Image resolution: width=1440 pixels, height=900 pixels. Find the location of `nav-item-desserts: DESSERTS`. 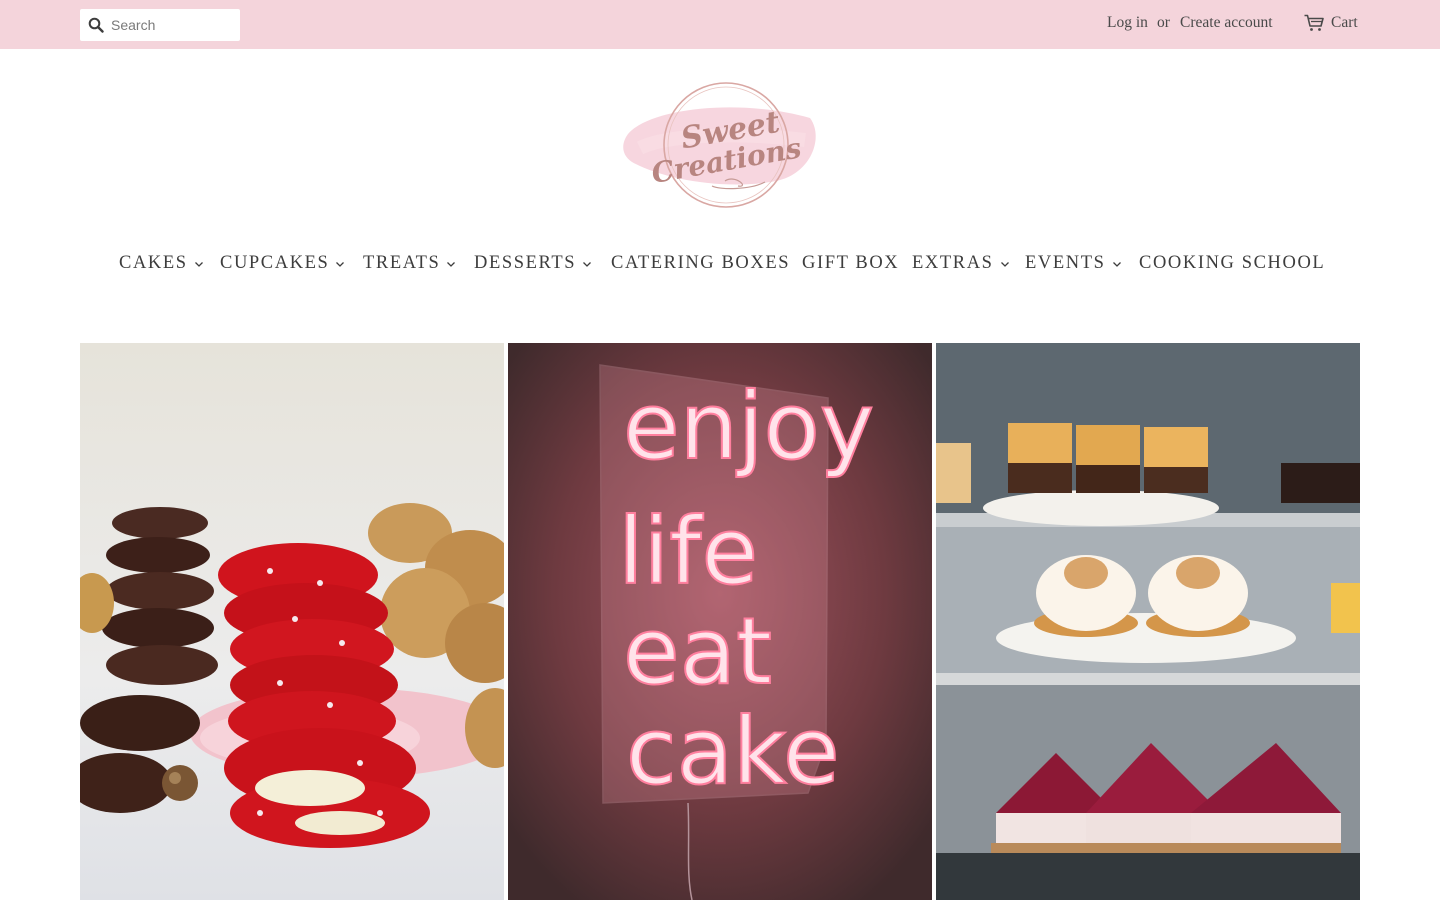

nav-item-desserts: DESSERTS is located at coordinates (533, 264).